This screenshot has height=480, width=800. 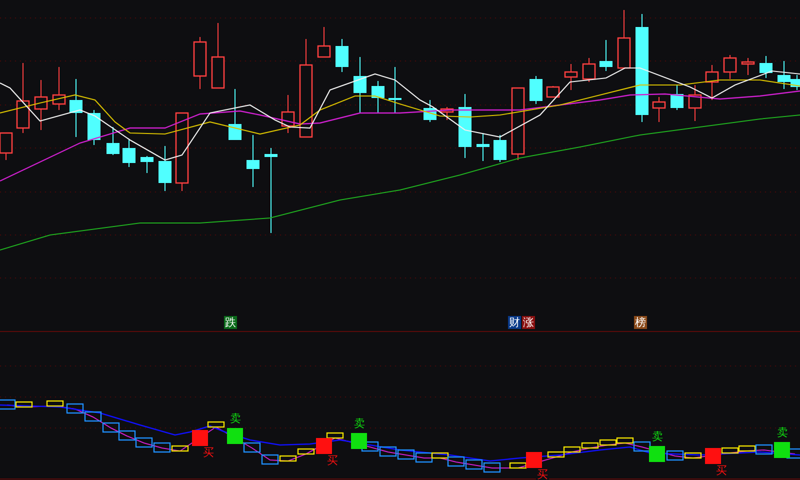 I want to click on event-marker: 涨, so click(x=528, y=322).